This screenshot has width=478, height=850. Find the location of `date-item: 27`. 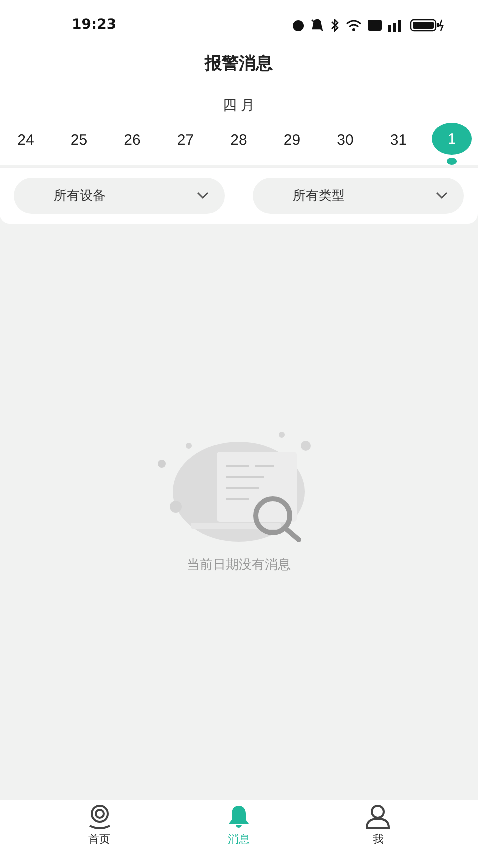

date-item: 27 is located at coordinates (186, 144).